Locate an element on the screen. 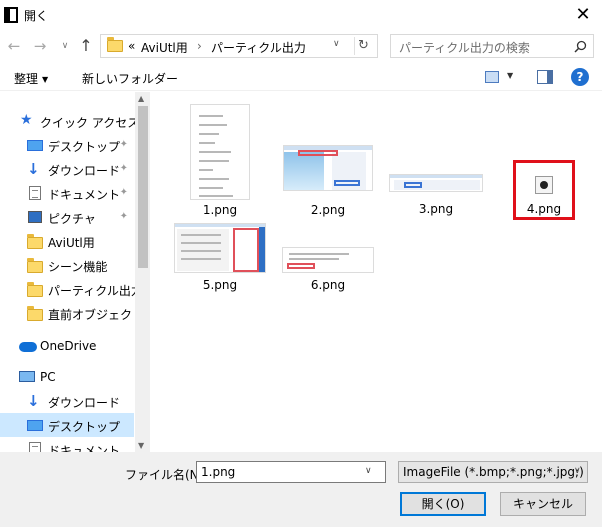 The width and height of the screenshot is (602, 527). sidebar-item-particle-output: パーティクル出力 is located at coordinates (71, 289).